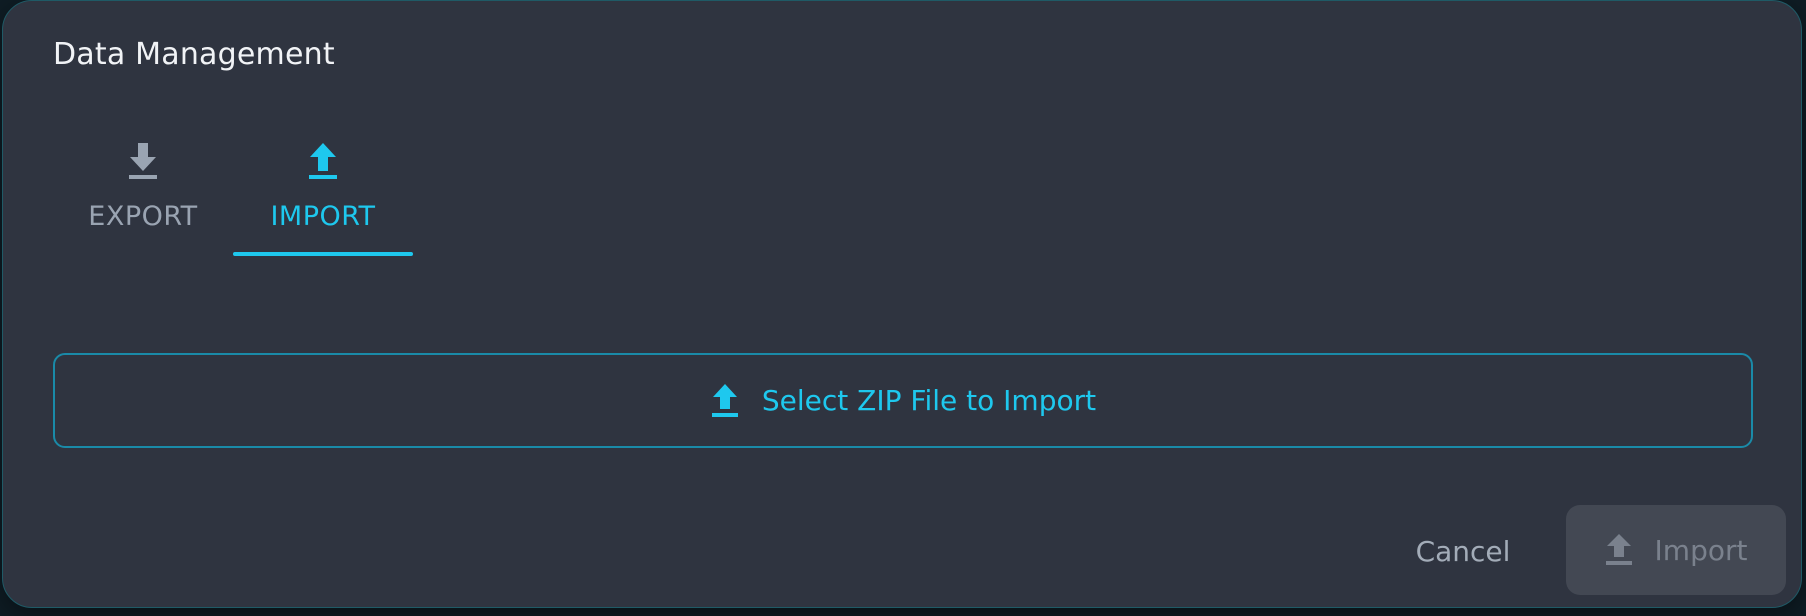 The image size is (1806, 616). I want to click on select-zip-file-button: Select ZIP File to Import, so click(903, 400).